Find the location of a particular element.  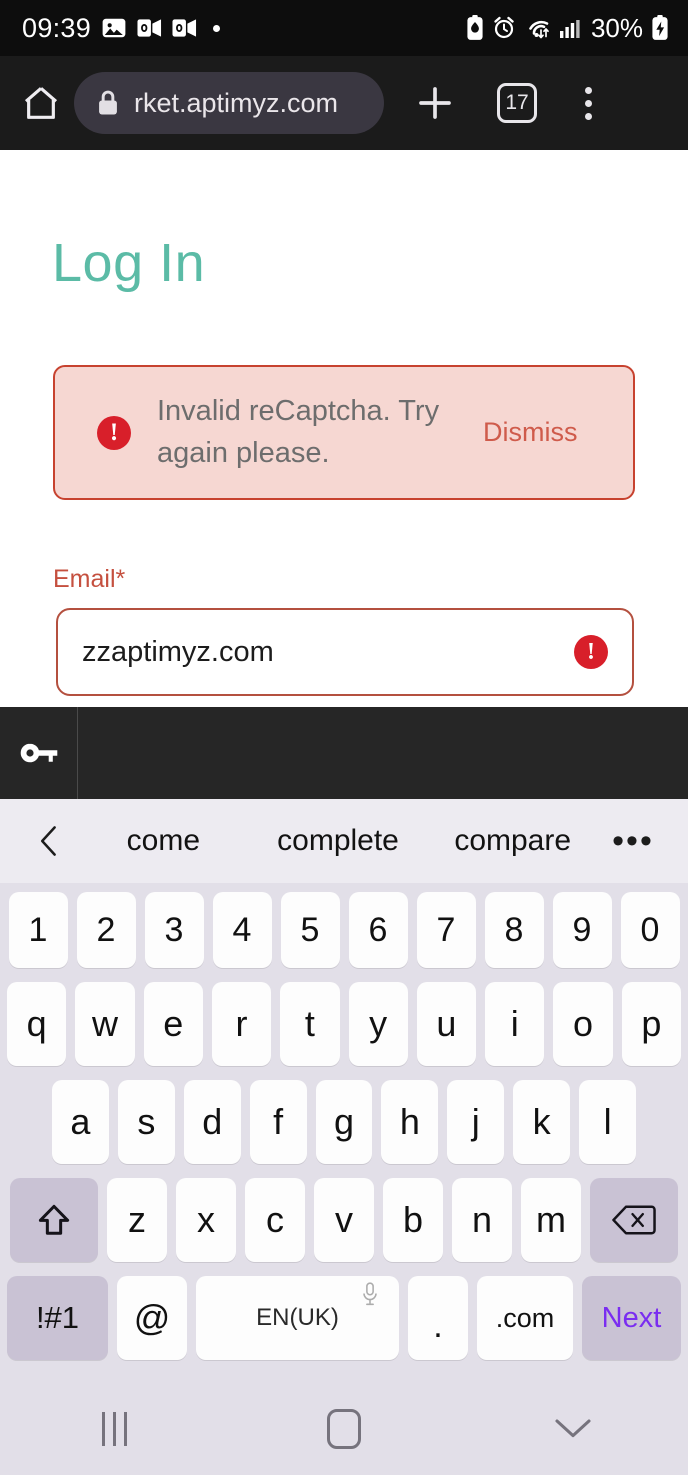

plus-icon is located at coordinates (435, 103).